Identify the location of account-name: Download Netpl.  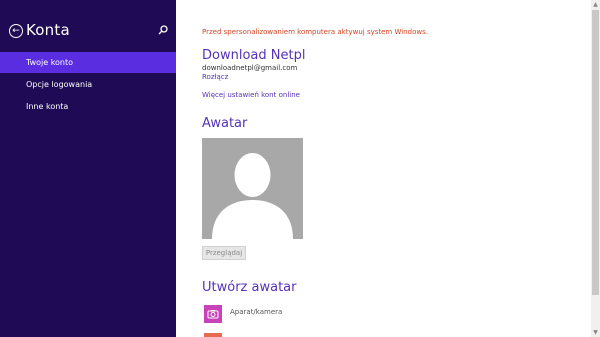
(254, 55).